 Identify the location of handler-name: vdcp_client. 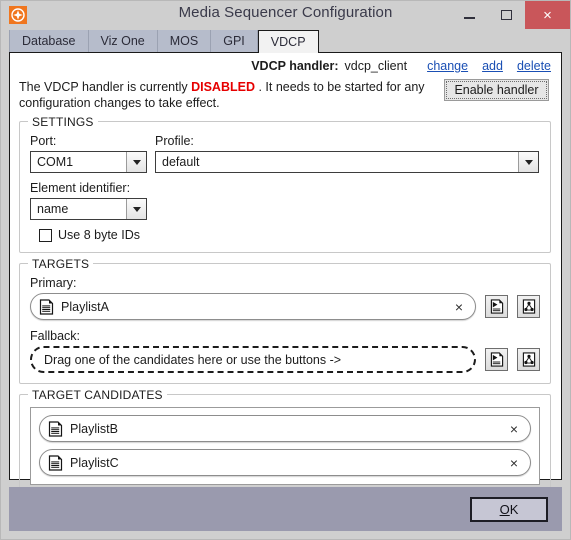
(376, 66).